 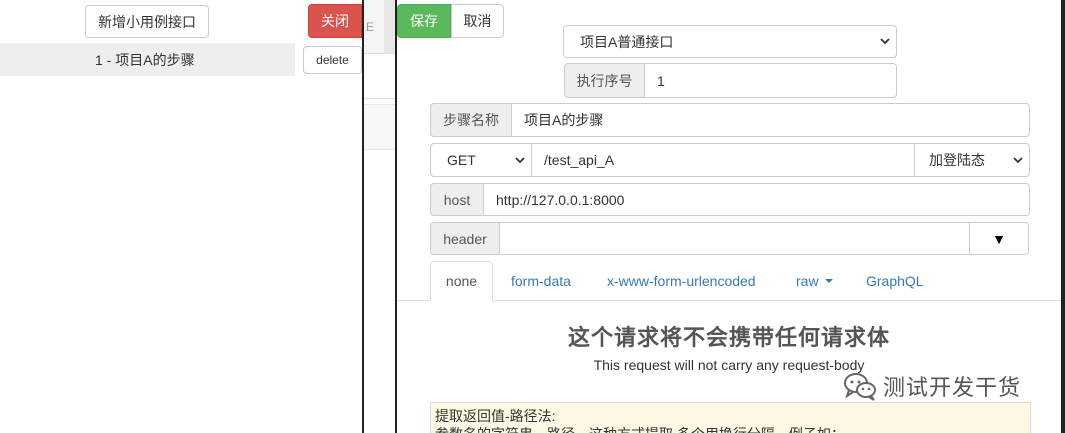 What do you see at coordinates (807, 281) in the screenshot?
I see `tab-raw-label: raw` at bounding box center [807, 281].